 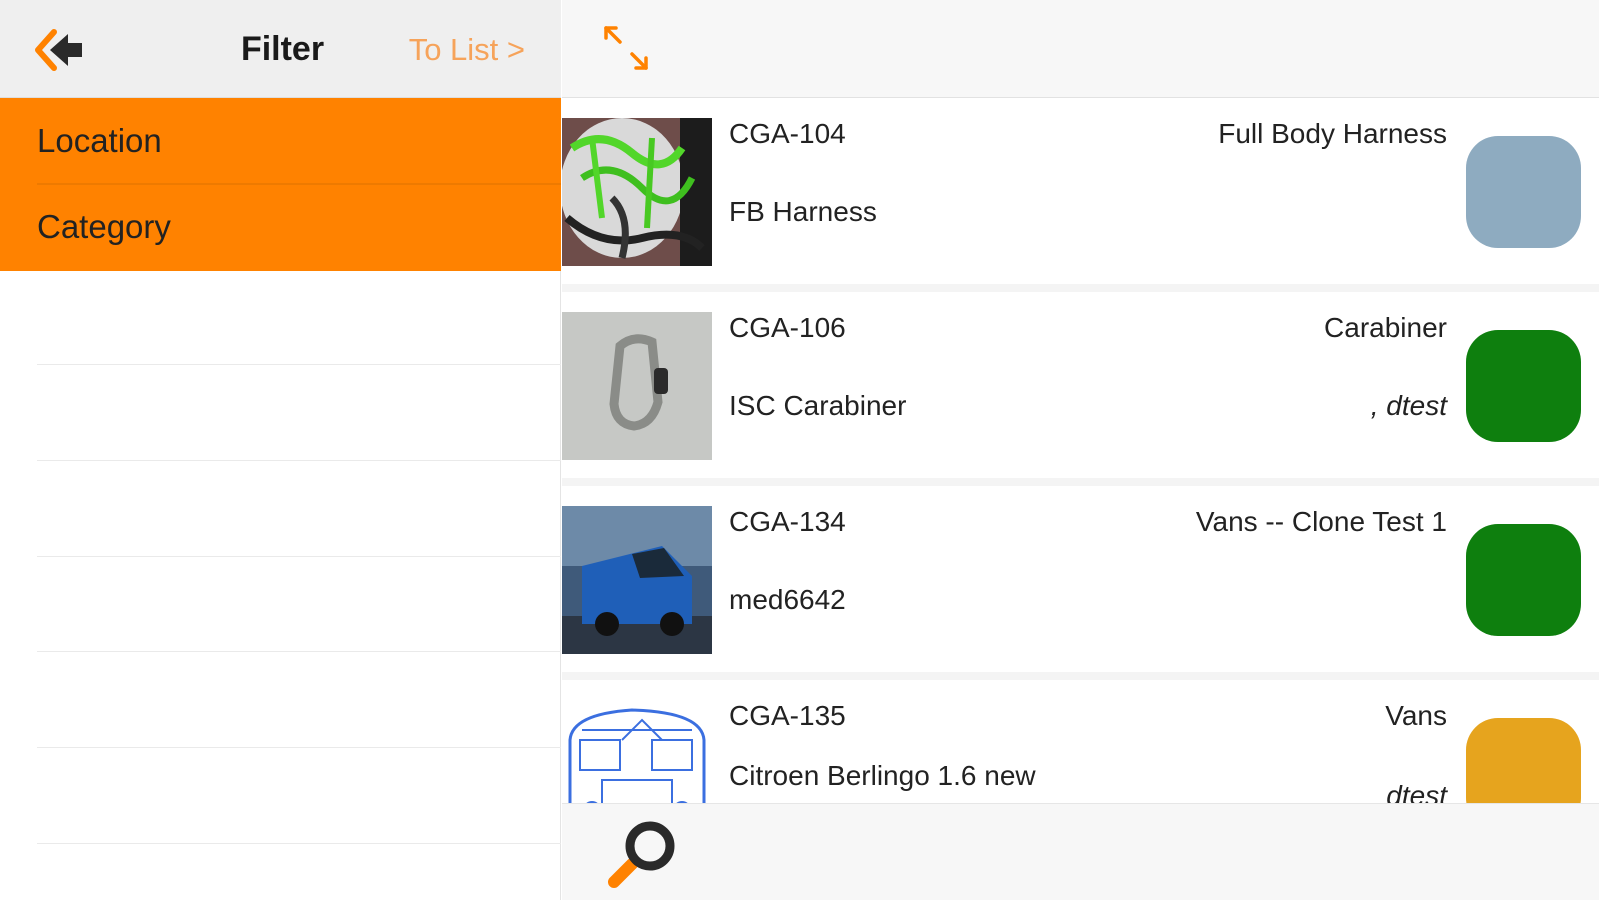 What do you see at coordinates (1080, 191) in the screenshot?
I see `list-item: CGA-104 Full Body Harness FB Harness` at bounding box center [1080, 191].